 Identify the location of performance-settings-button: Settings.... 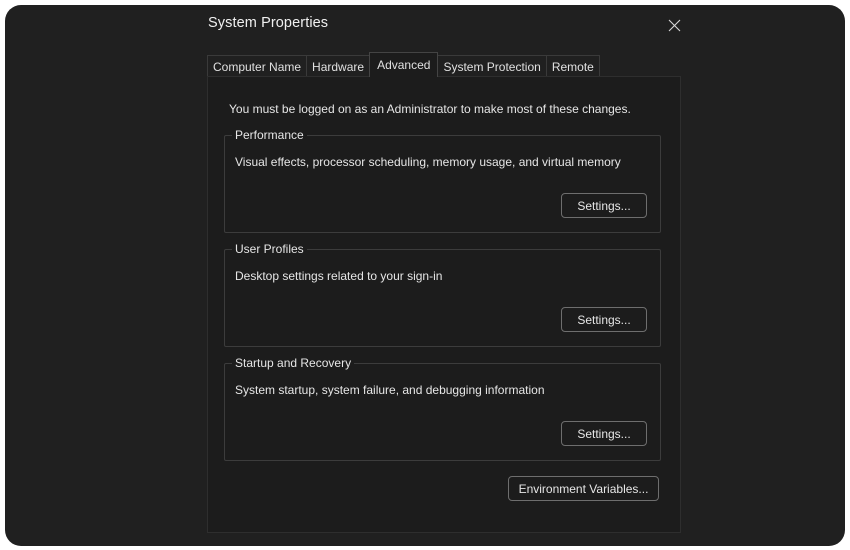
(604, 205).